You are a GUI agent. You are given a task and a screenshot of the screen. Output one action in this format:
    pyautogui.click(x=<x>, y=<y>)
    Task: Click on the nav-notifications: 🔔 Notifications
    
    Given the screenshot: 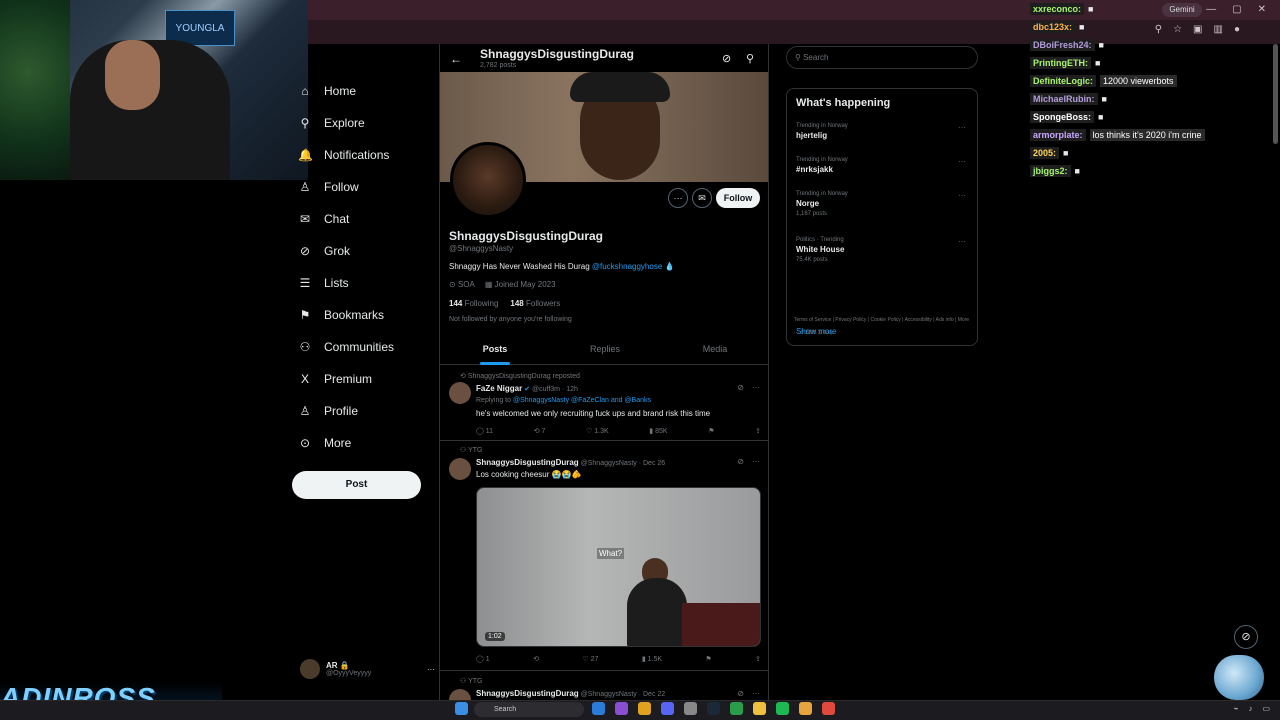 What is the action you would take?
    pyautogui.click(x=362, y=155)
    